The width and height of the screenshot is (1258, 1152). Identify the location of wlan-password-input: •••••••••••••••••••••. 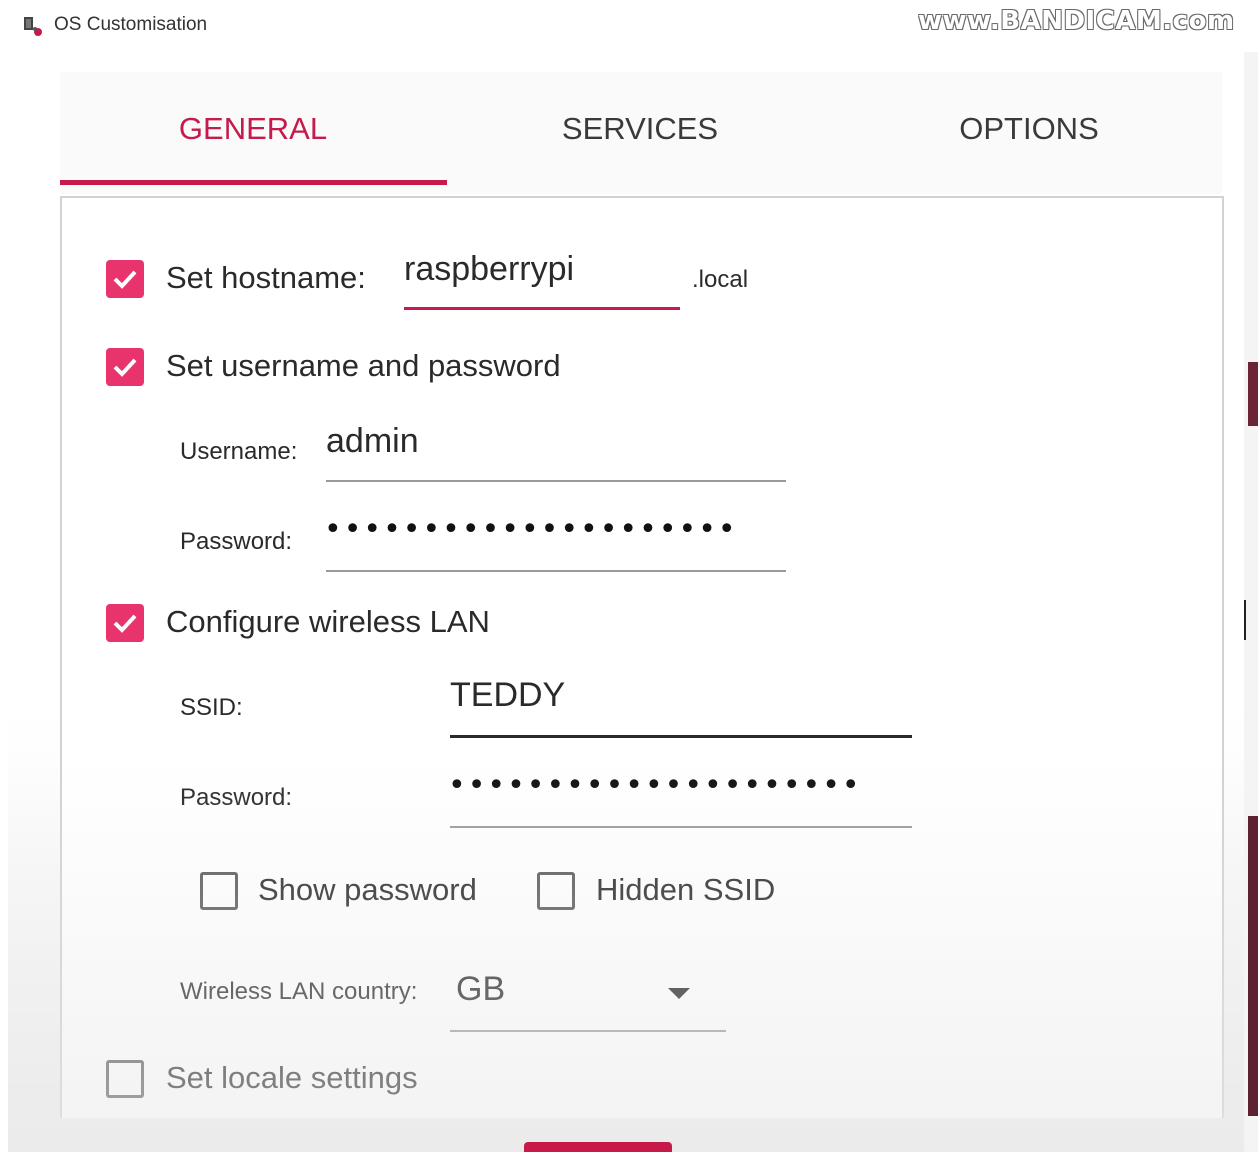
(655, 785).